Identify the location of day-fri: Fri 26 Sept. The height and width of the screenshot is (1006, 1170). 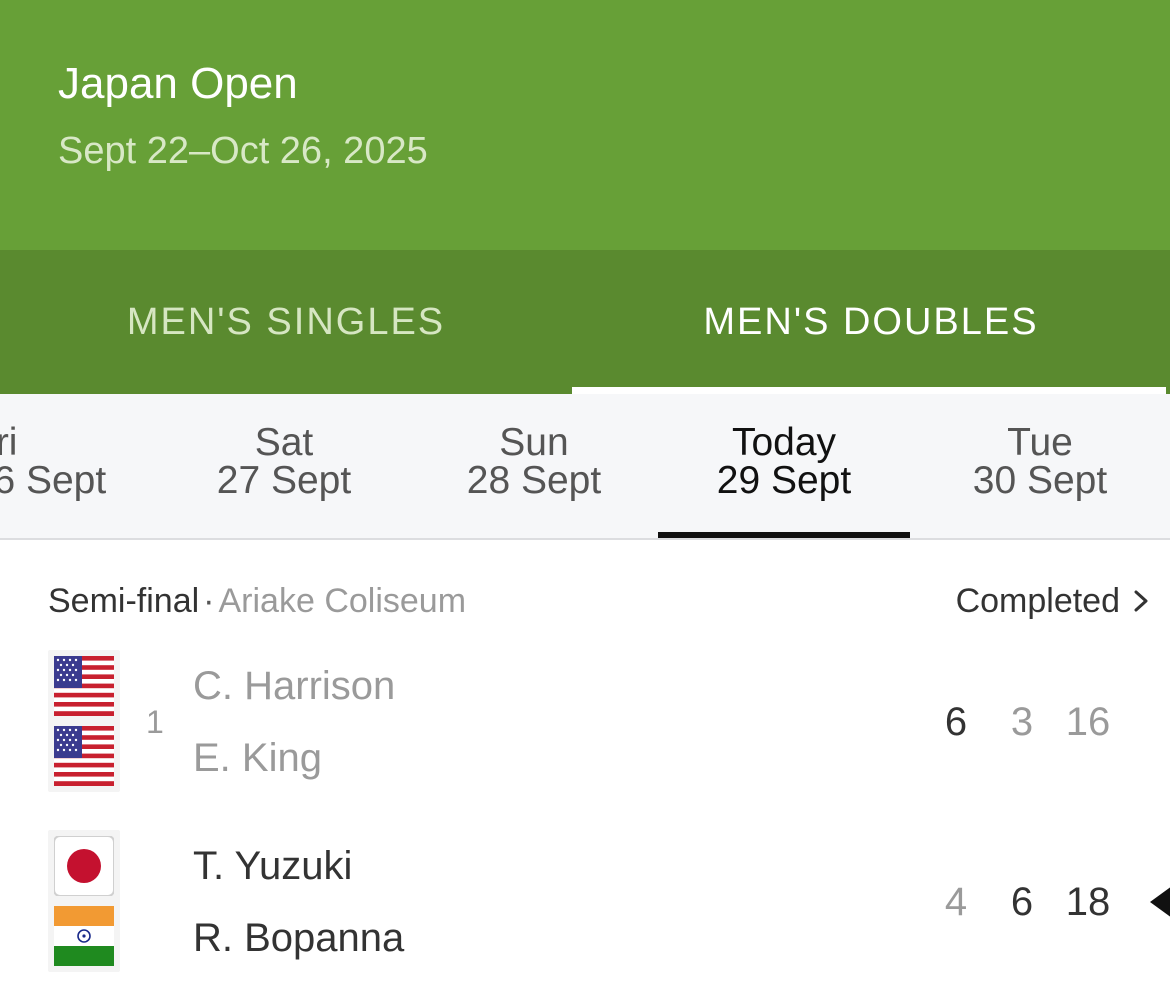
(72, 461).